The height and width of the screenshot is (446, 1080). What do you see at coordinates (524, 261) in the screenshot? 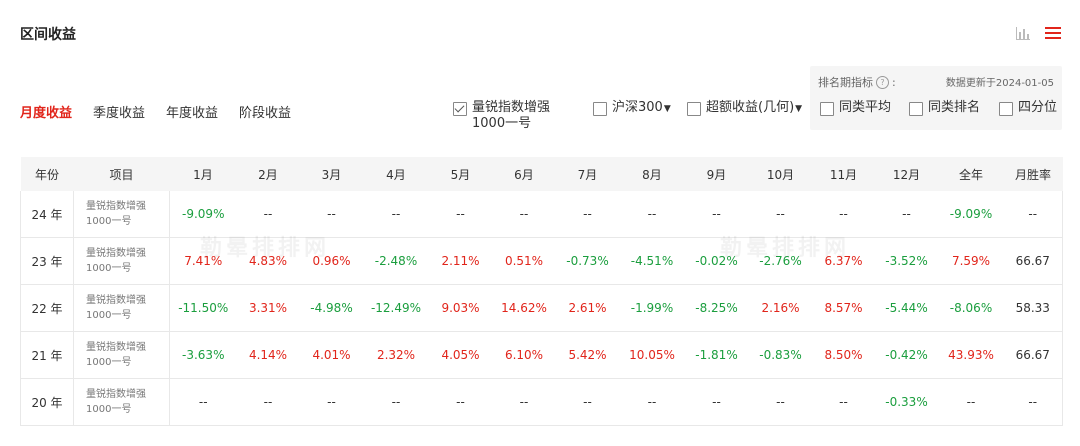
I see `value-cell: 0.51%` at bounding box center [524, 261].